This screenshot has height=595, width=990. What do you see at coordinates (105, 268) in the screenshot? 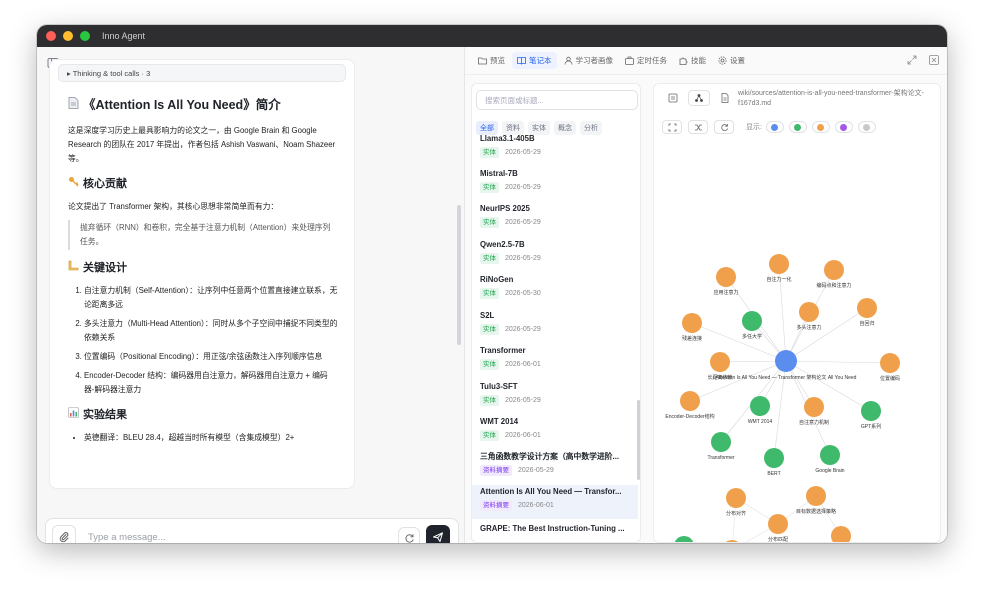
I see `section-heading-design-text: 关键设计` at bounding box center [105, 268].